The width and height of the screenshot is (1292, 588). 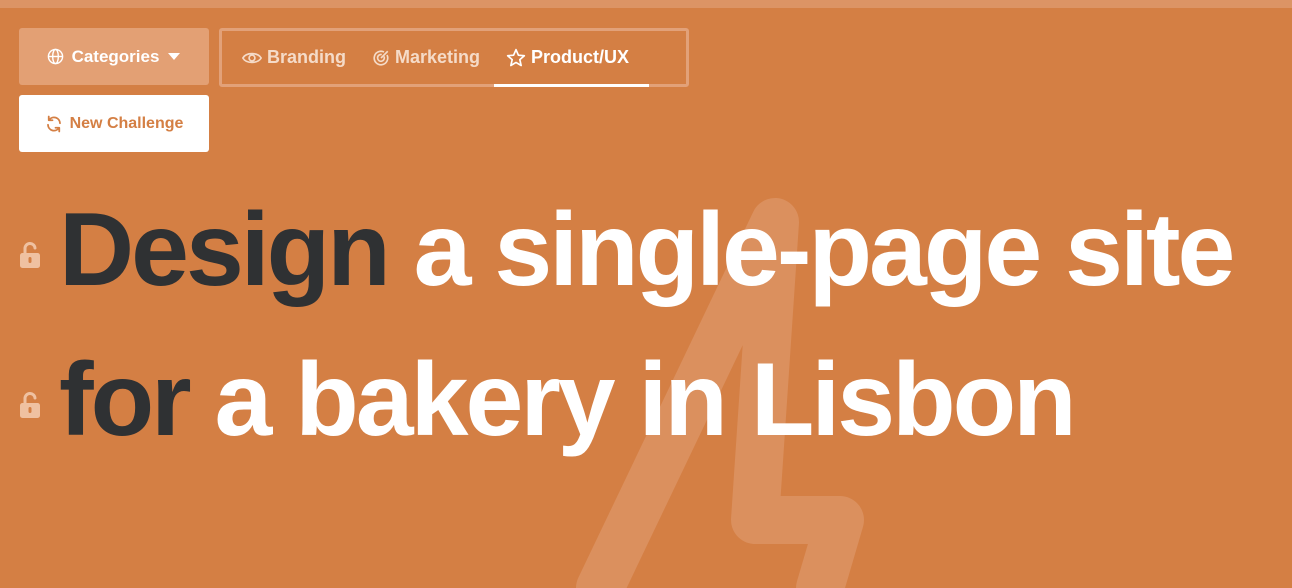 I want to click on globe-icon, so click(x=55, y=56).